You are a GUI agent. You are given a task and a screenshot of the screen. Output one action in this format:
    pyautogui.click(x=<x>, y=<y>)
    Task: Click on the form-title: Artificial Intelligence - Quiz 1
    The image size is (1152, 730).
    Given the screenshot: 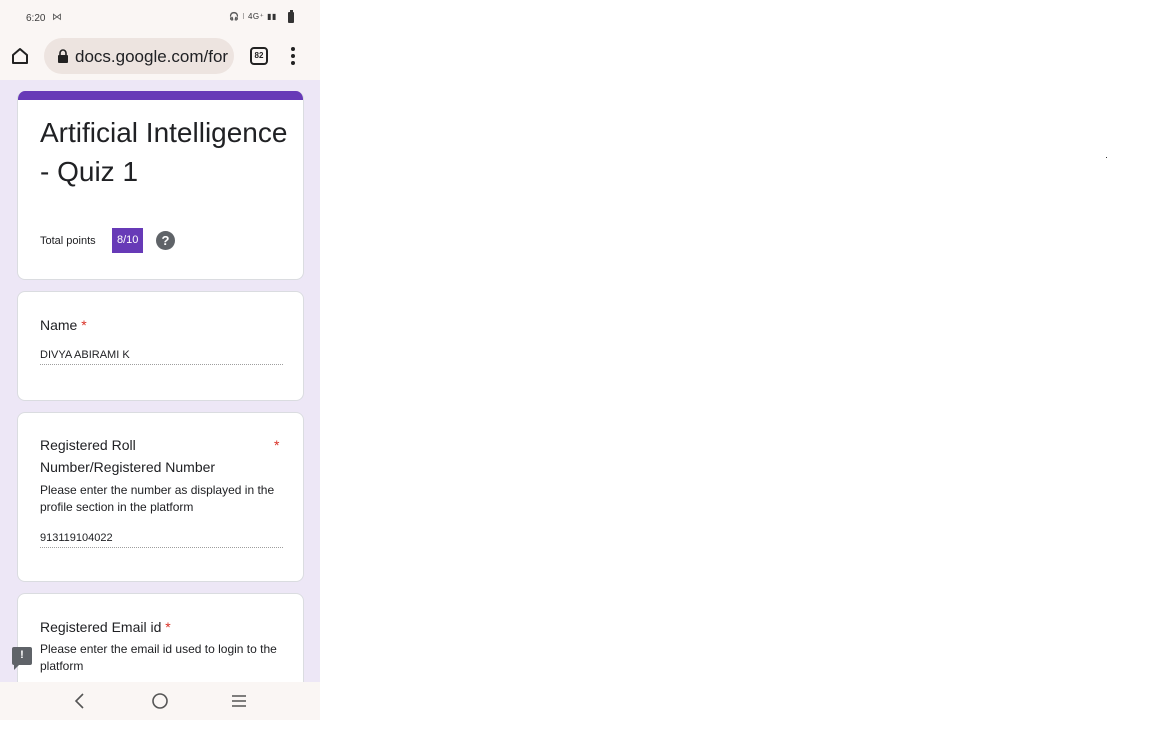 What is the action you would take?
    pyautogui.click(x=164, y=152)
    